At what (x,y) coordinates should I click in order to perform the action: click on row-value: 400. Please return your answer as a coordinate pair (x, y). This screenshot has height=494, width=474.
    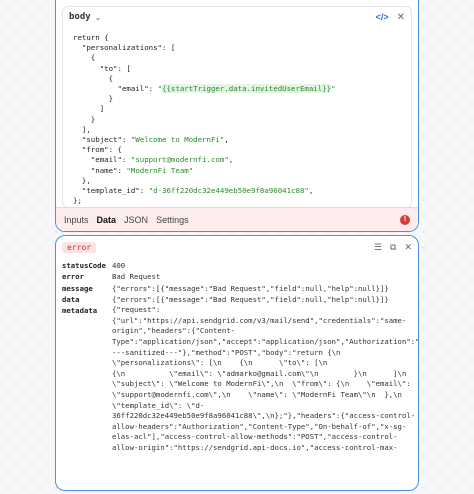
    Looking at the image, I should click on (119, 265).